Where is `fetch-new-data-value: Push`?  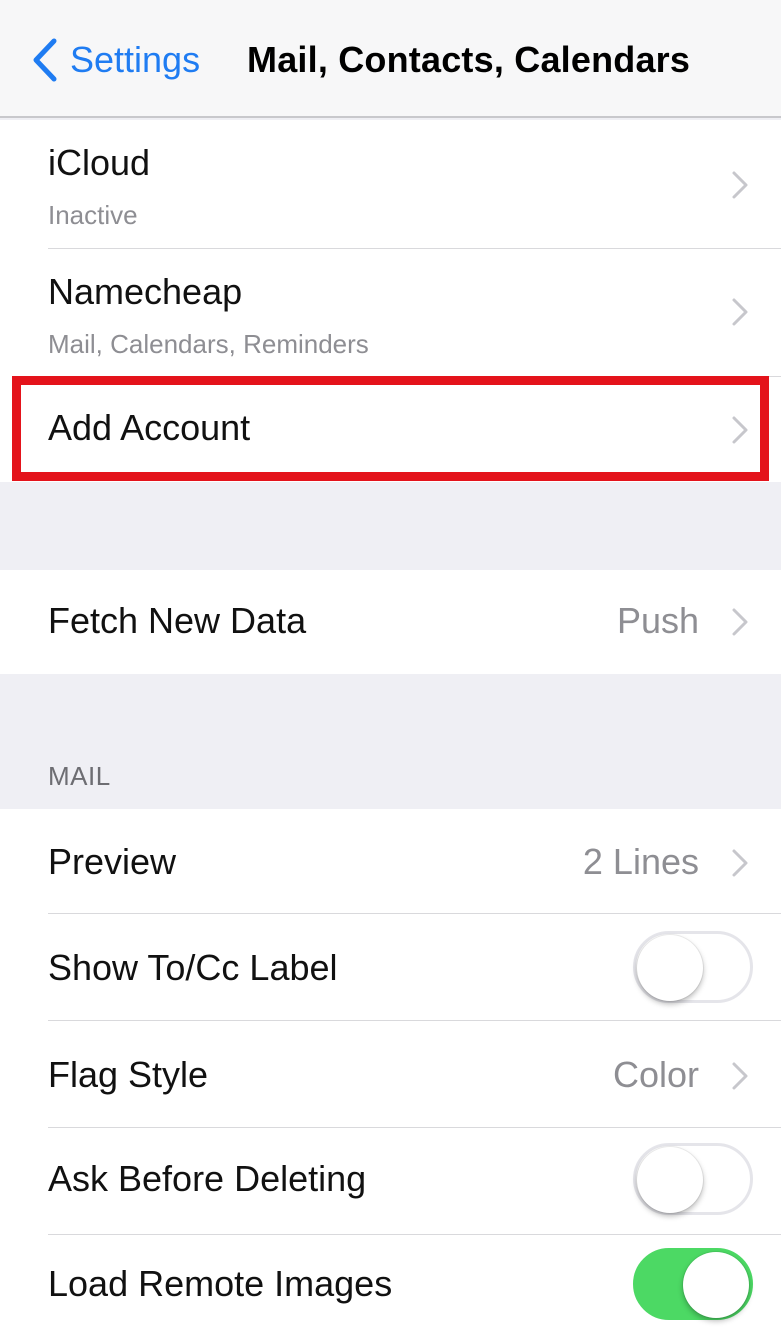
fetch-new-data-value: Push is located at coordinates (657, 620).